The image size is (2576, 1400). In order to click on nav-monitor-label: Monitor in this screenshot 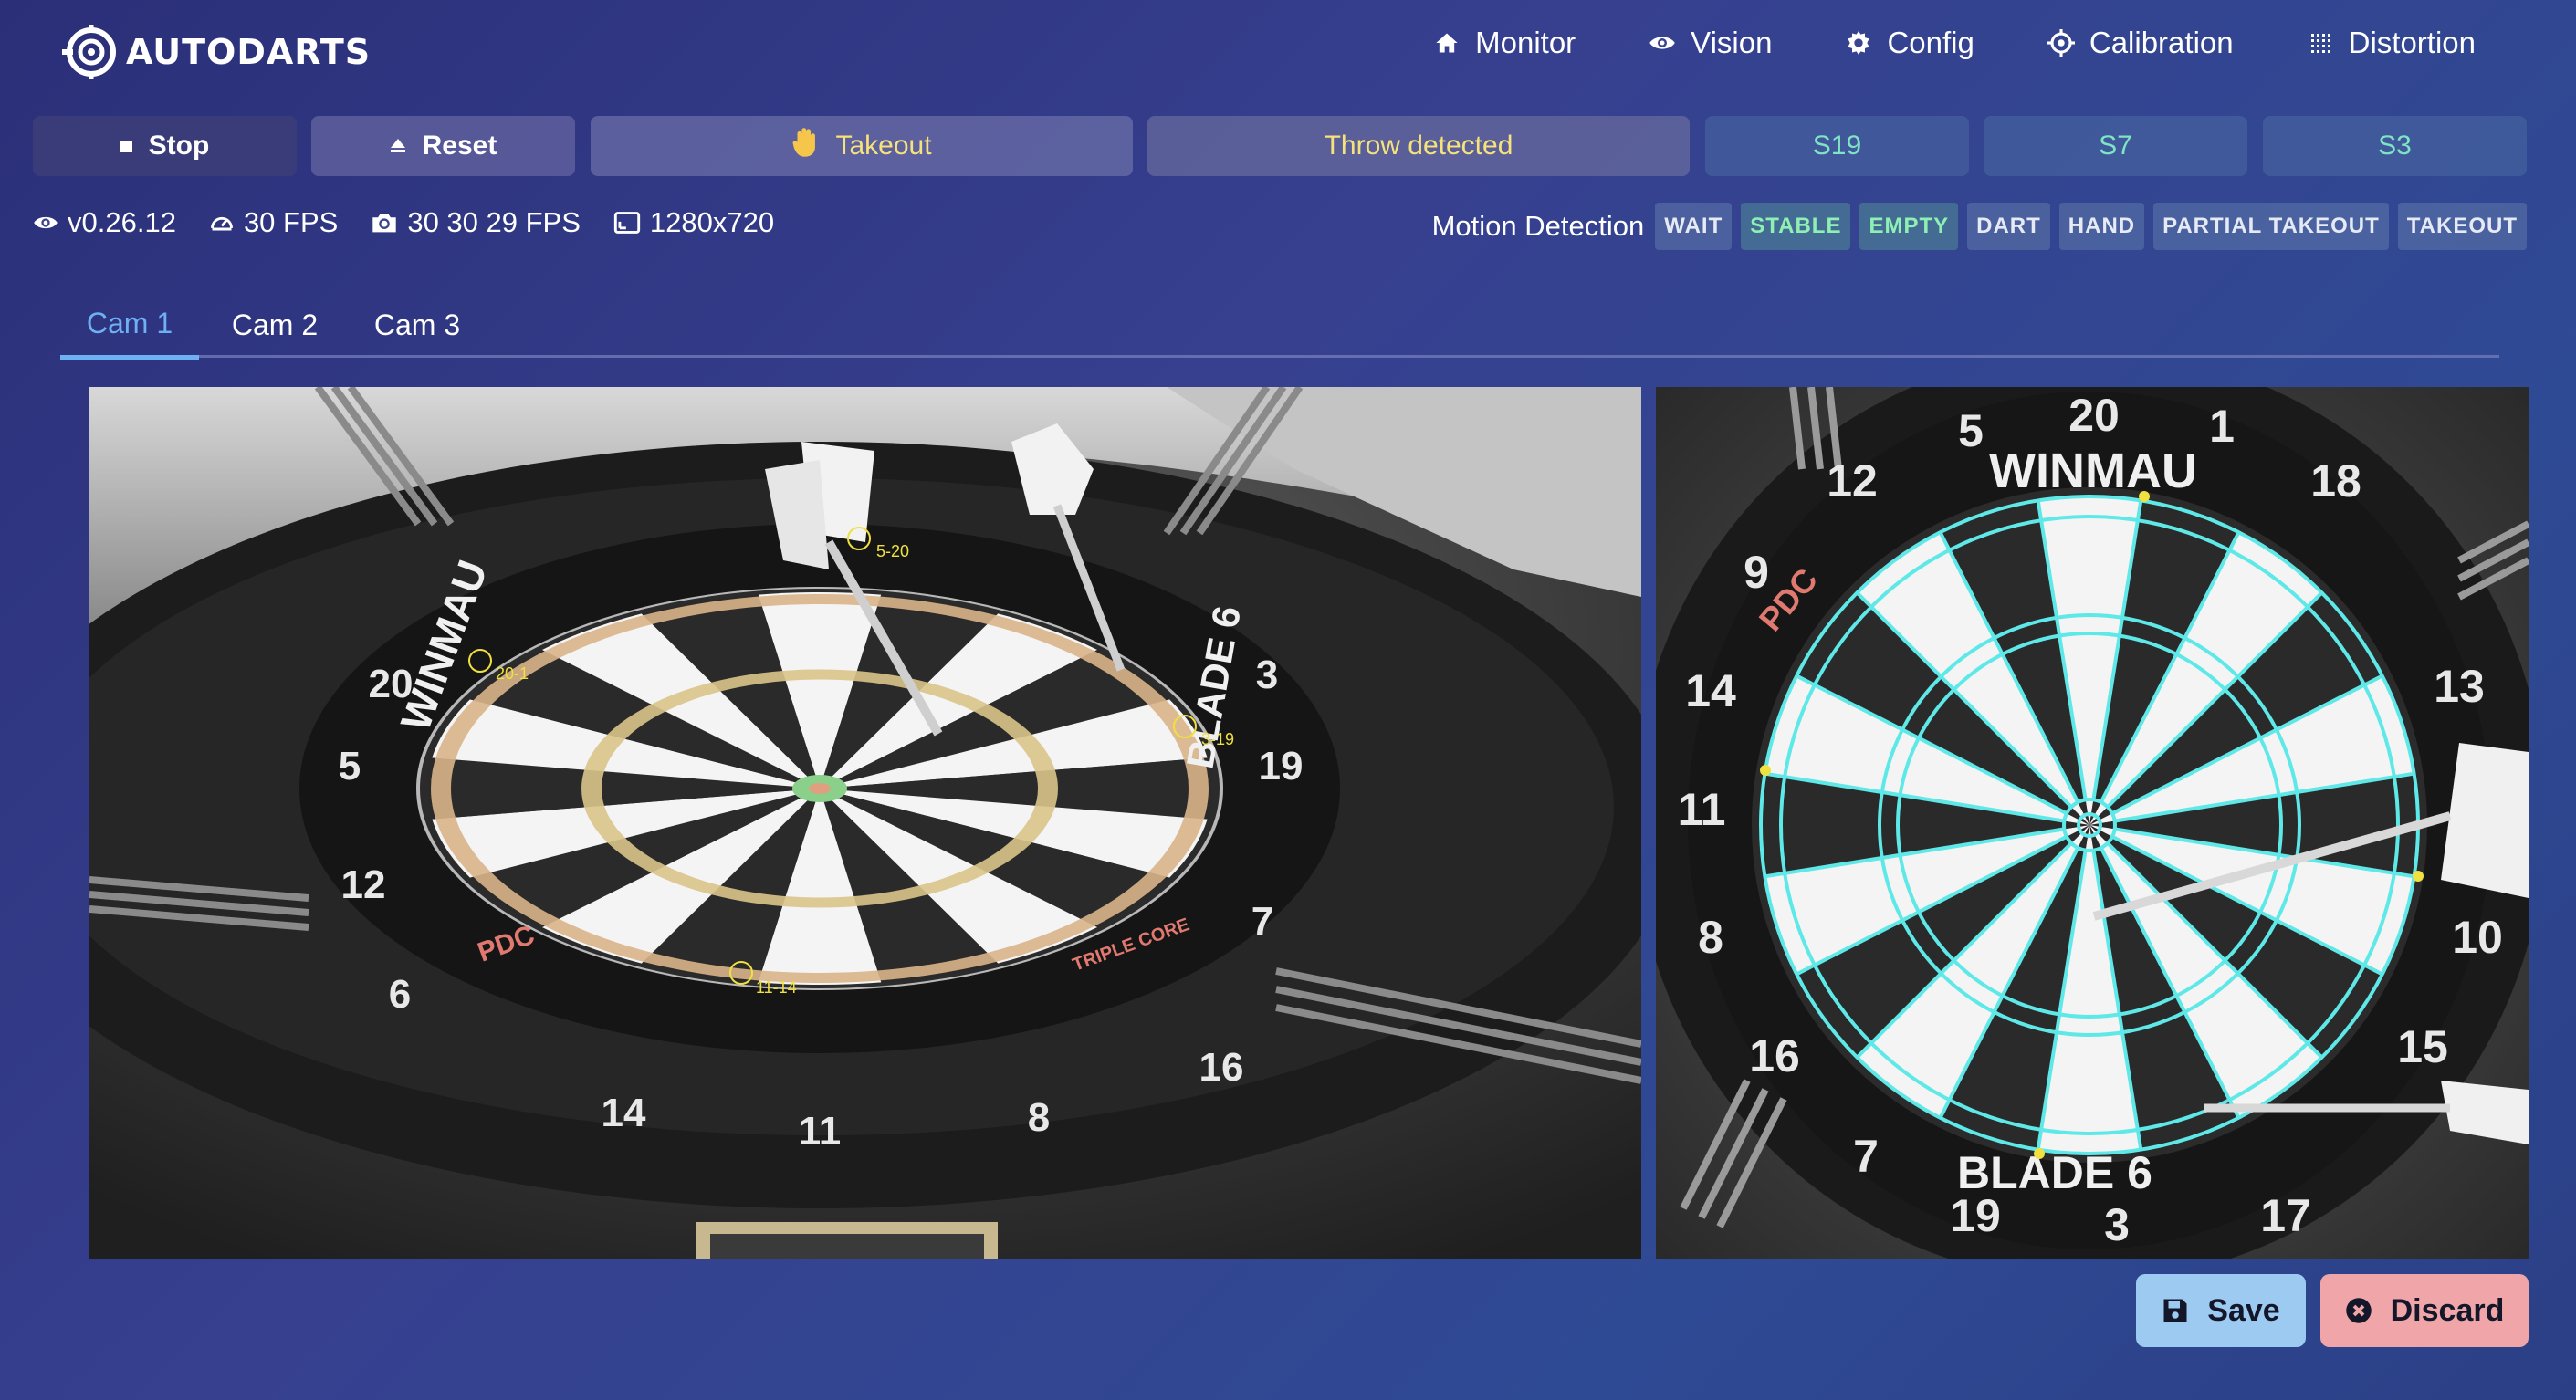, I will do `click(1526, 42)`.